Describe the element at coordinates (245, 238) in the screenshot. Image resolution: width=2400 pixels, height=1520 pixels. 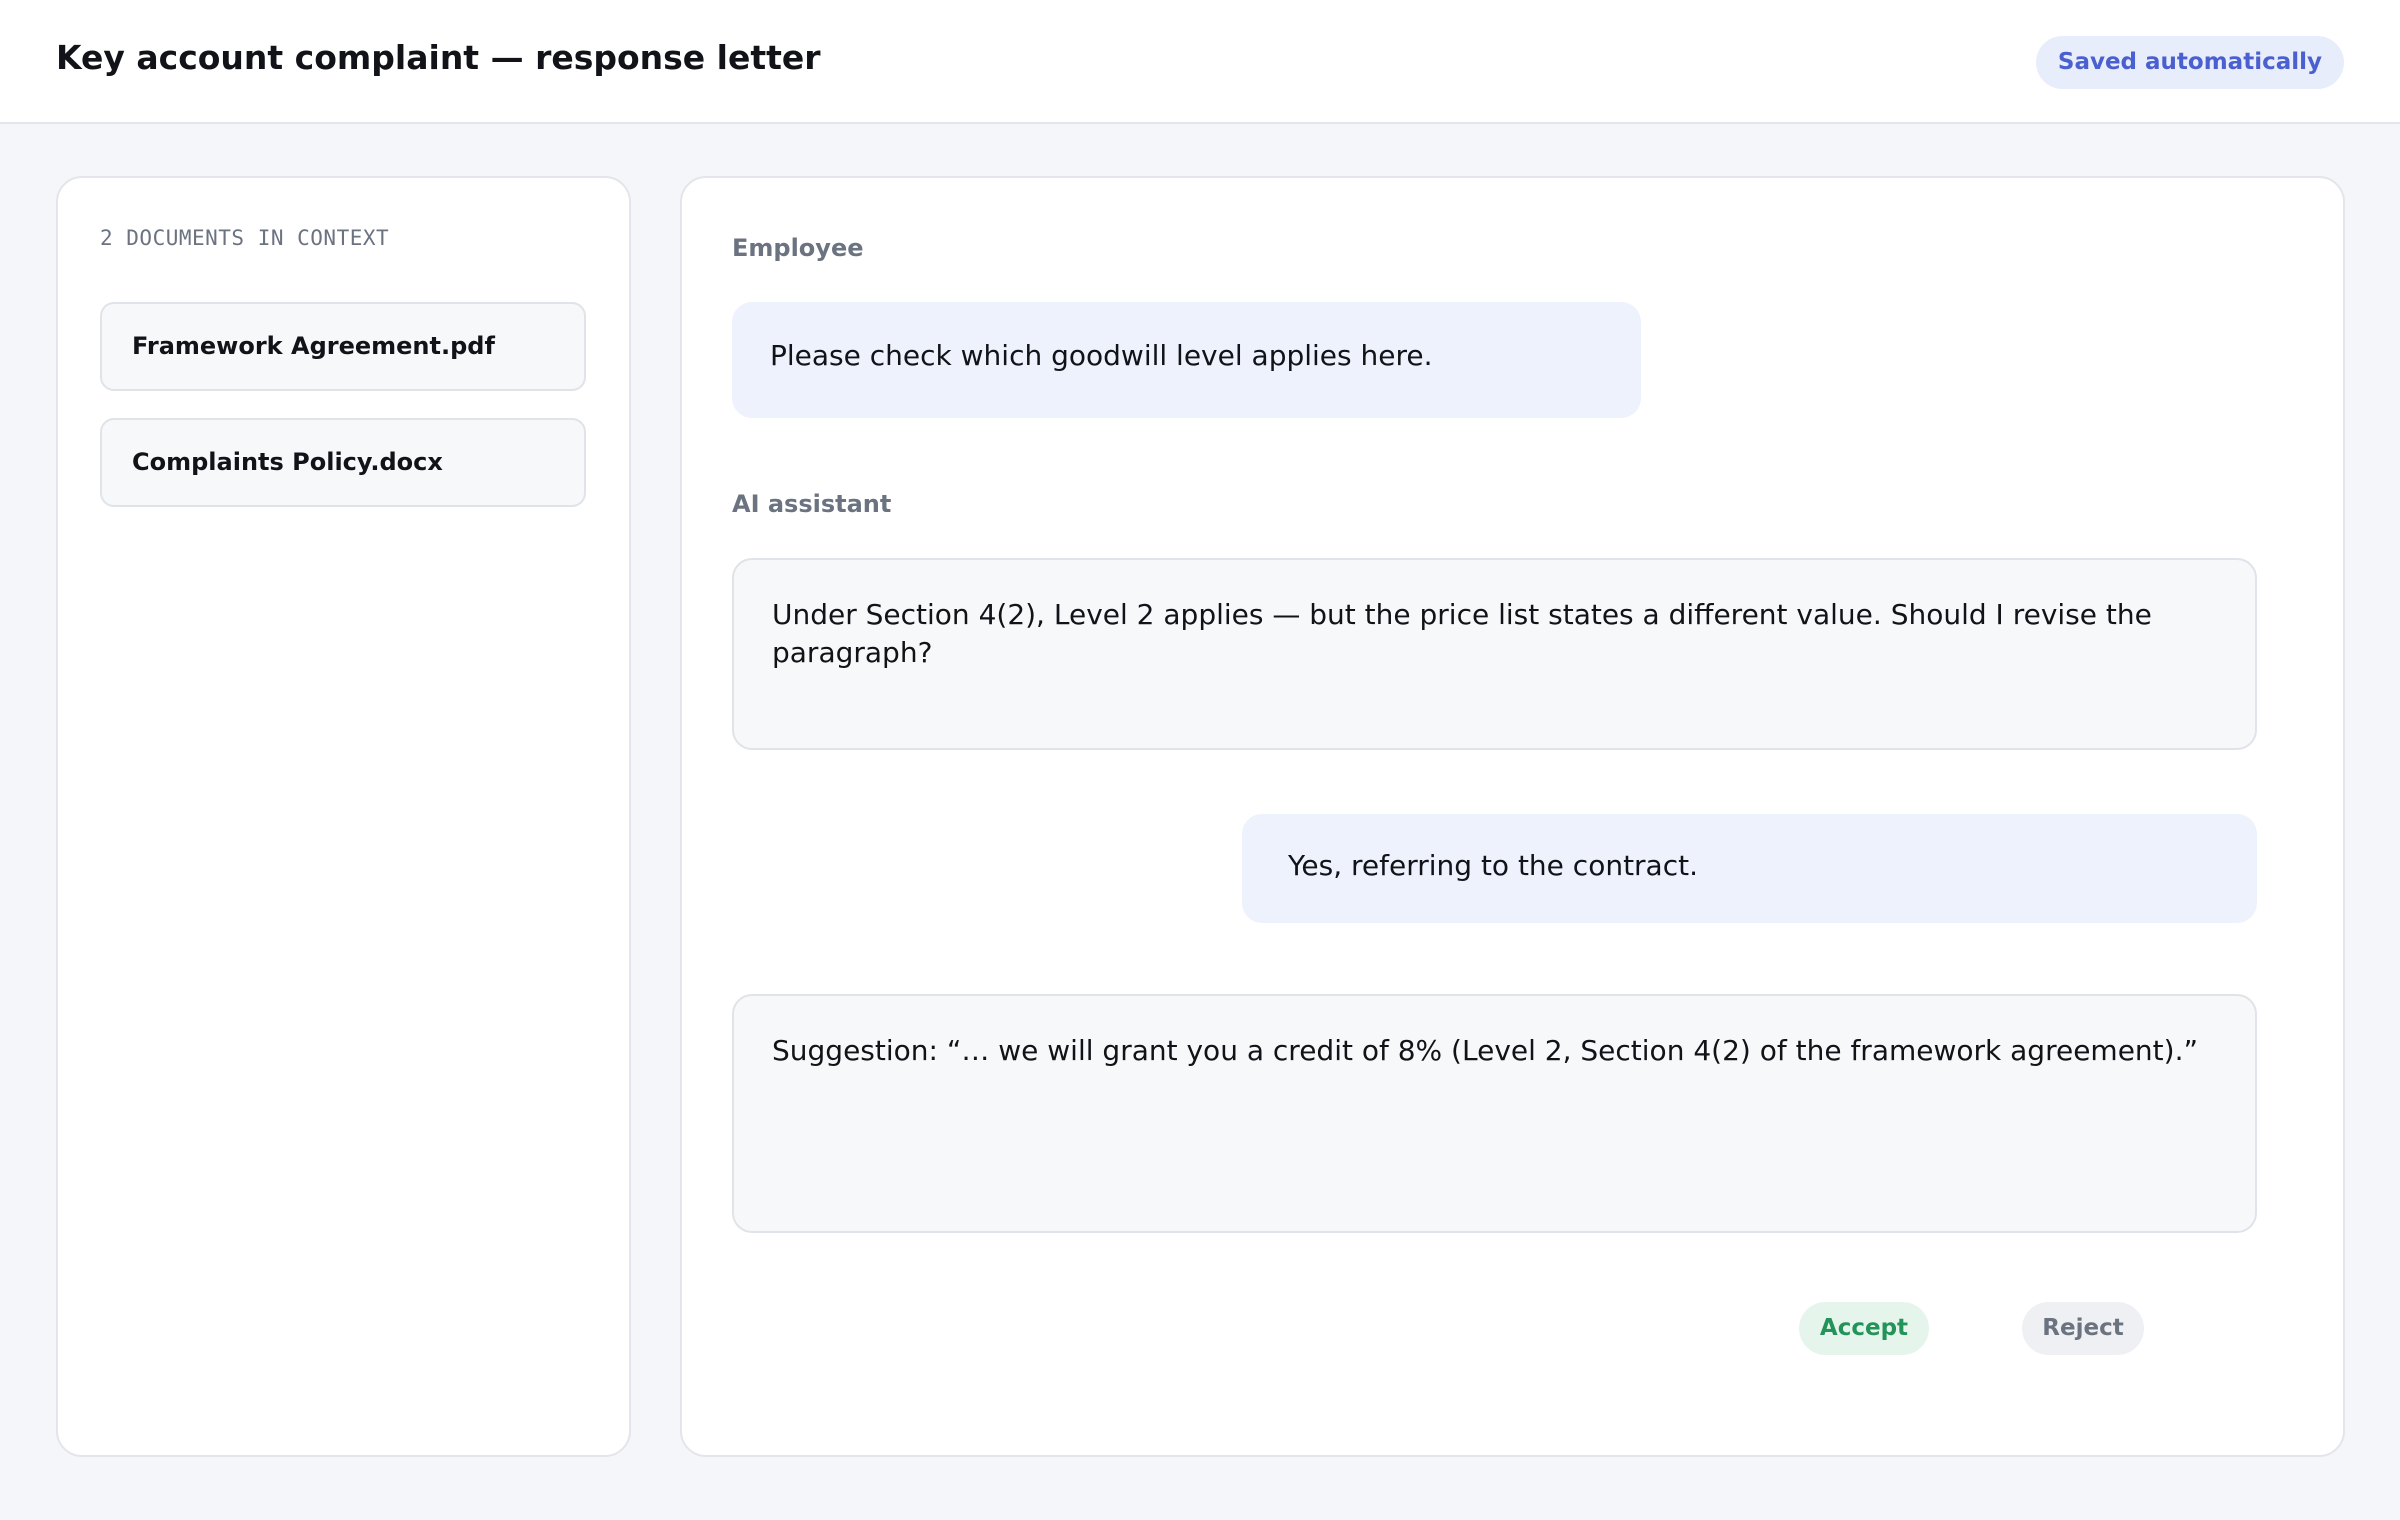
I see `context-documents-label: 2 DOCUMENTS IN CONTEXT` at that location.